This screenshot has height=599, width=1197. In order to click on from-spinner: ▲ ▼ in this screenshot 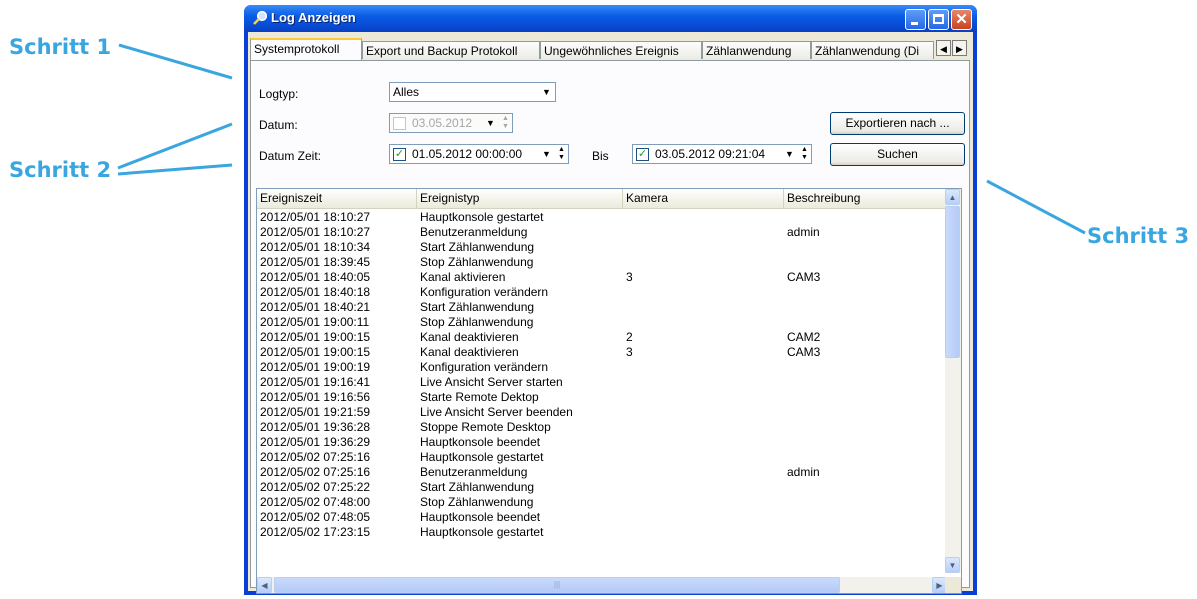, I will do `click(561, 154)`.